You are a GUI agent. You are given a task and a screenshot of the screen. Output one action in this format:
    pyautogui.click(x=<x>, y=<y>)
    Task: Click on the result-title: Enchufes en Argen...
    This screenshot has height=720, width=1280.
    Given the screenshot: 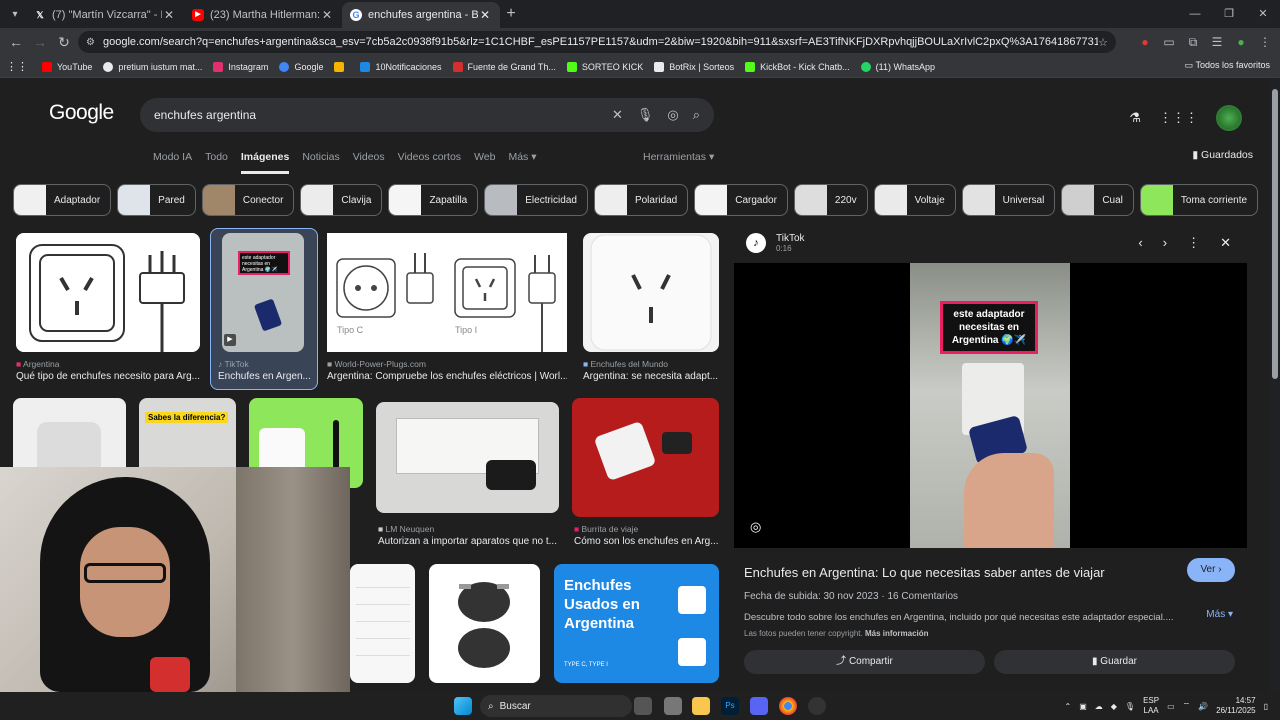 What is the action you would take?
    pyautogui.click(x=266, y=376)
    